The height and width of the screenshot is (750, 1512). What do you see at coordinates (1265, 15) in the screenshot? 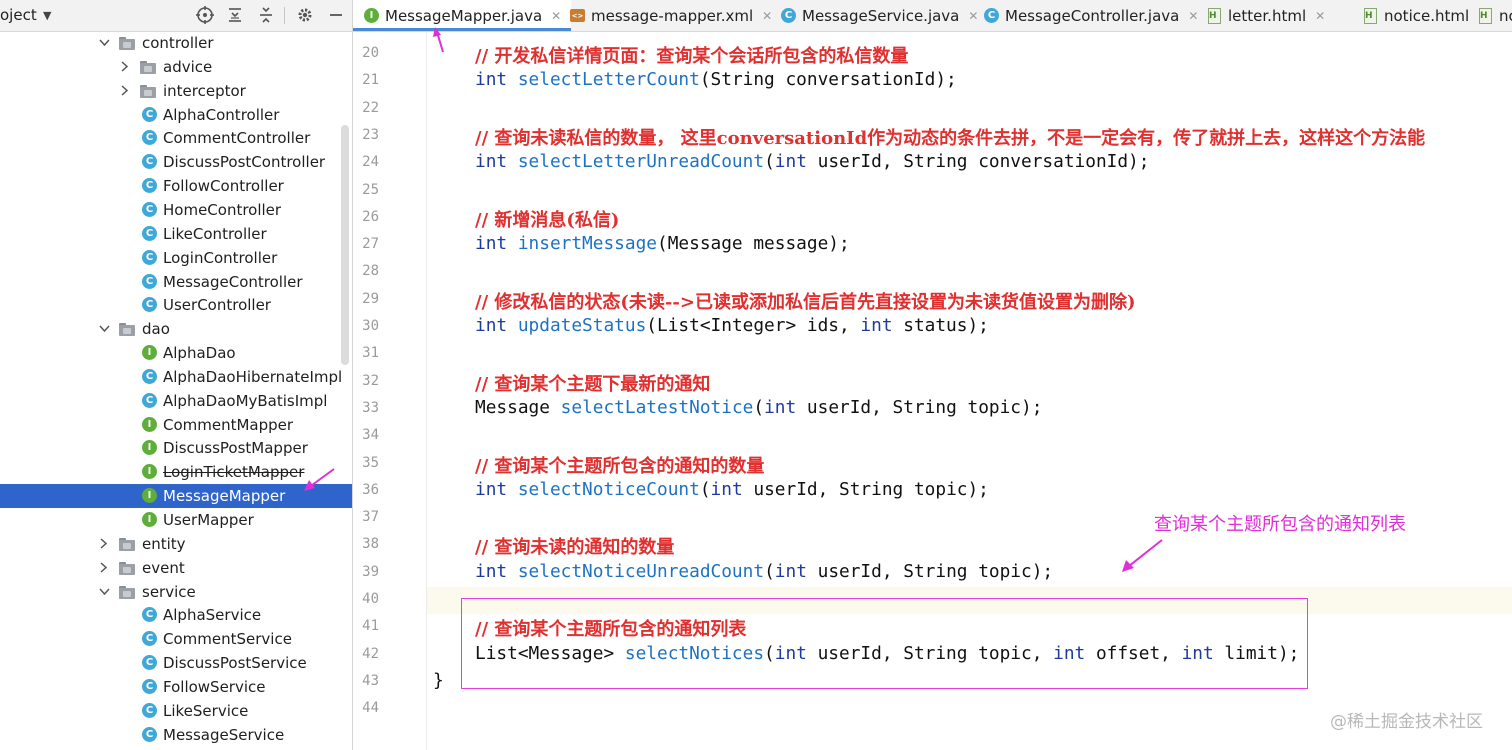
I see `tab-letter-html: letter.html ✕` at bounding box center [1265, 15].